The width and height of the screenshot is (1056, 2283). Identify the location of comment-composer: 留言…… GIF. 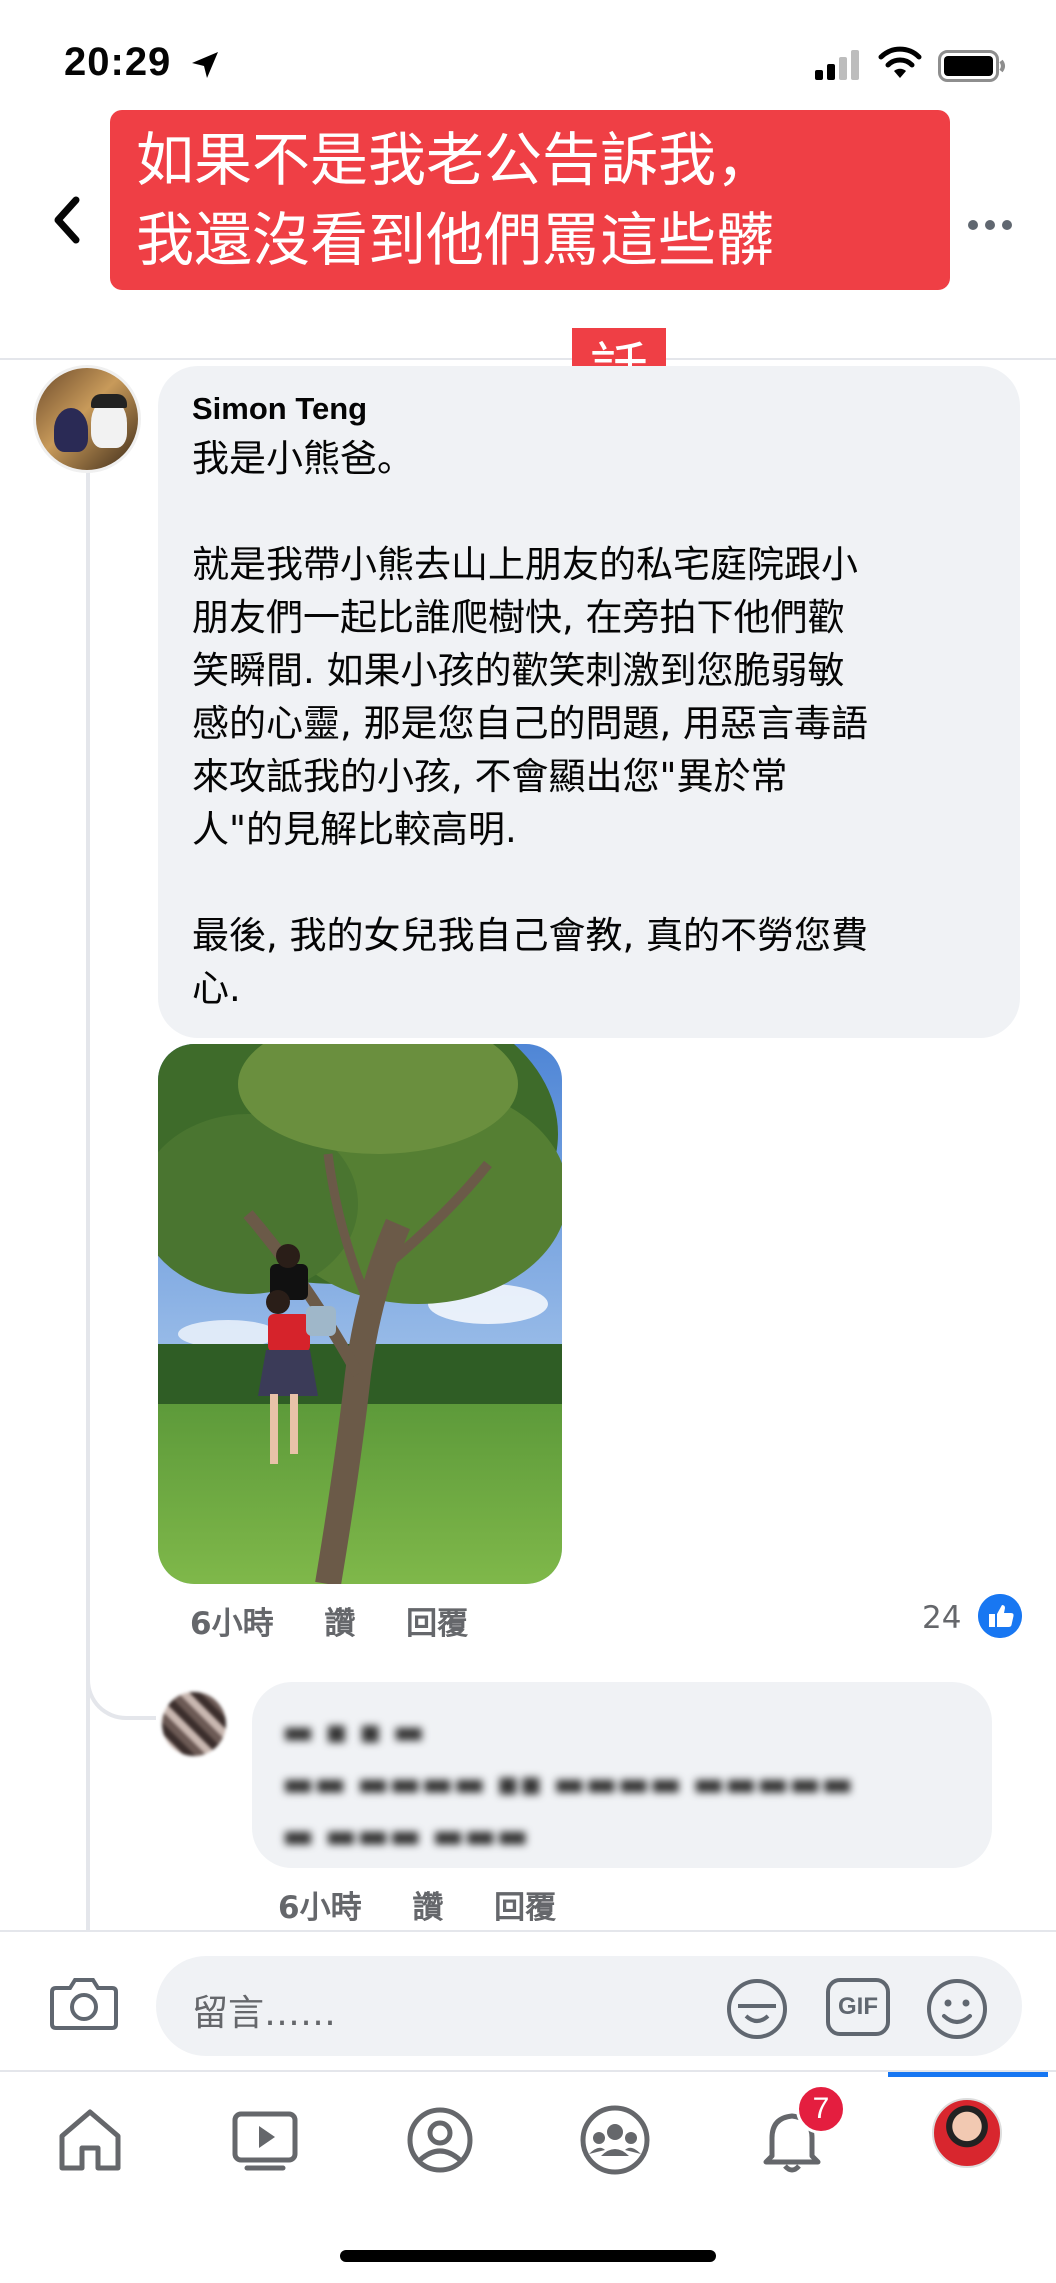
(528, 2000).